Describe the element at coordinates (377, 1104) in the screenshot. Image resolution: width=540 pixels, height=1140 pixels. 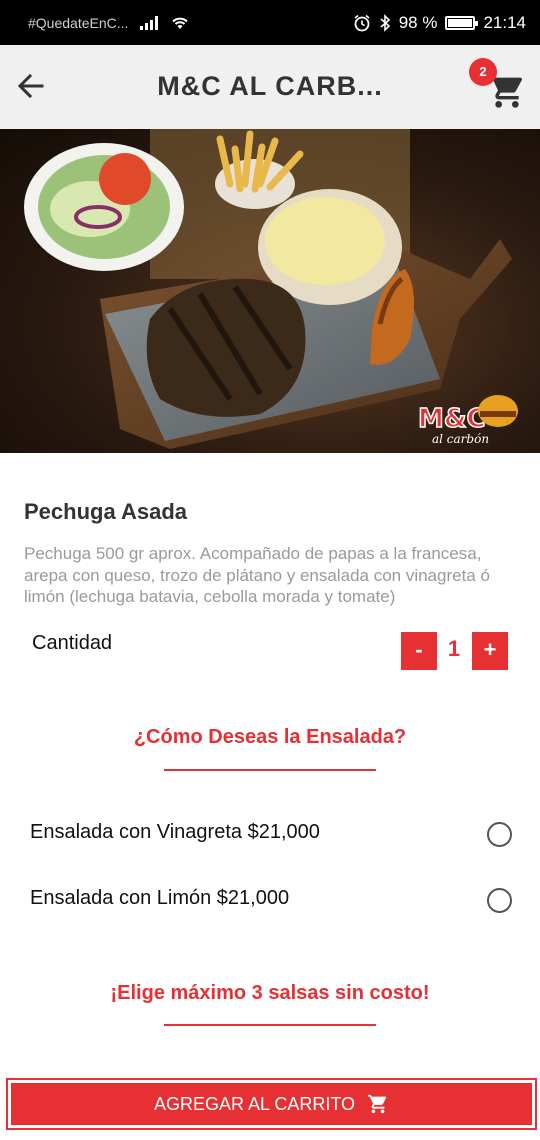
I see `cart-icon` at that location.